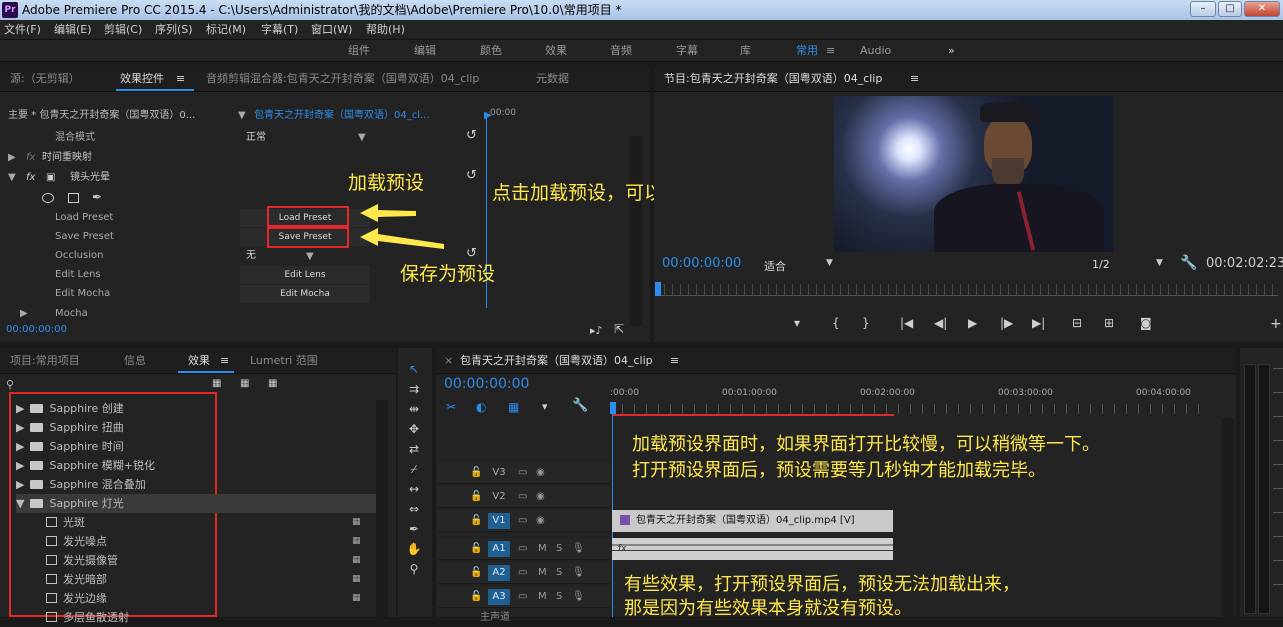 This screenshot has height=627, width=1283. What do you see at coordinates (414, 529) in the screenshot?
I see `pen-tool-icon: ✒` at bounding box center [414, 529].